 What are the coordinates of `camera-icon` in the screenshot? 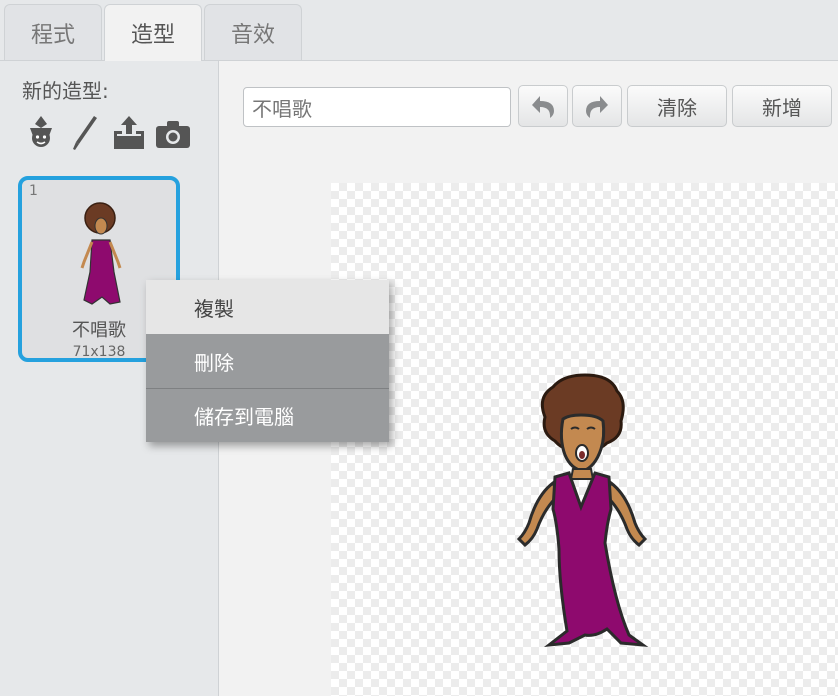 It's located at (173, 133).